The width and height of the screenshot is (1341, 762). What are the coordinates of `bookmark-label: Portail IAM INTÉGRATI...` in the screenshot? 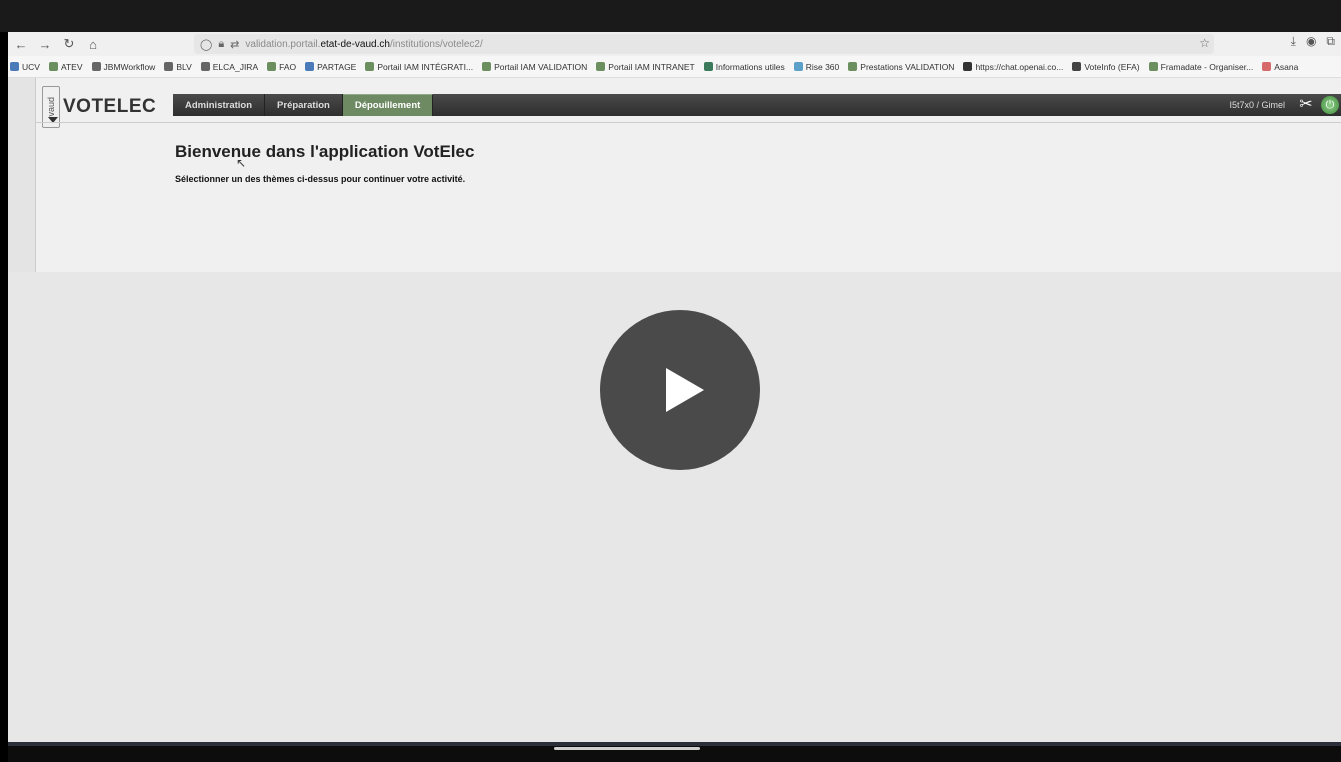 It's located at (425, 66).